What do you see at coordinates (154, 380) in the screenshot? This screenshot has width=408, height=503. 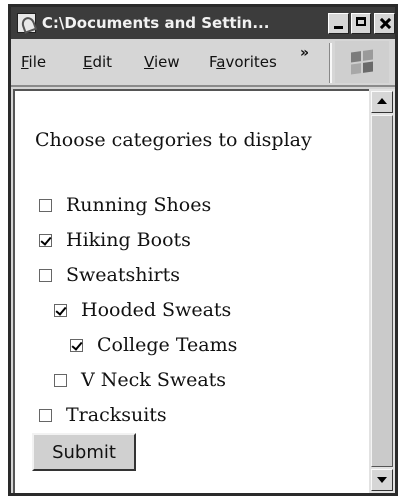 I see `category-label: V Neck Sweats` at bounding box center [154, 380].